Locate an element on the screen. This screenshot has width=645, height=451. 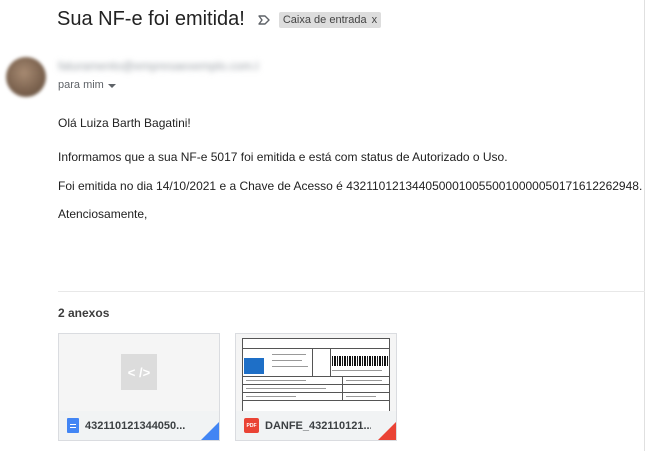
sender-avatar is located at coordinates (26, 77).